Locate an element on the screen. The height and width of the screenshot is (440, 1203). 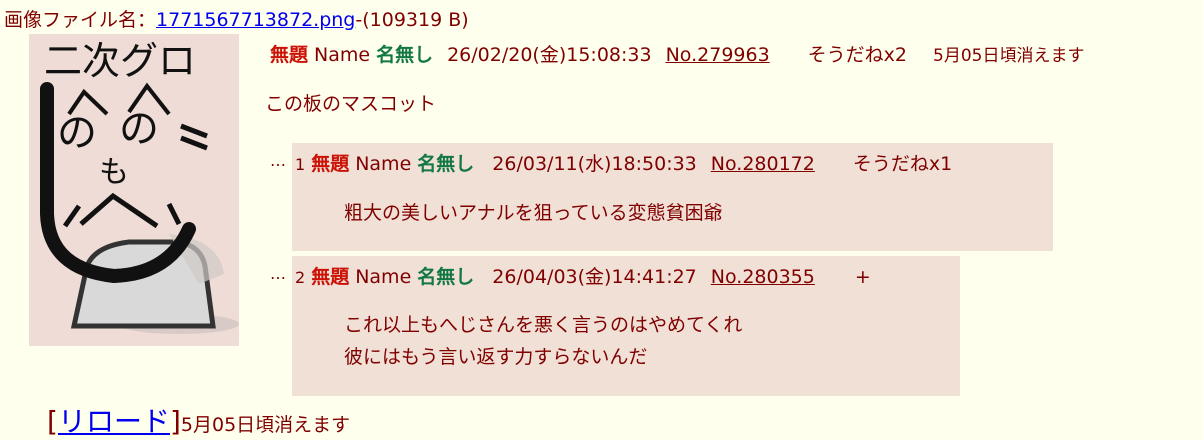
reply-2-datetime: 26/04/03(金)14:41:27 is located at coordinates (594, 277).